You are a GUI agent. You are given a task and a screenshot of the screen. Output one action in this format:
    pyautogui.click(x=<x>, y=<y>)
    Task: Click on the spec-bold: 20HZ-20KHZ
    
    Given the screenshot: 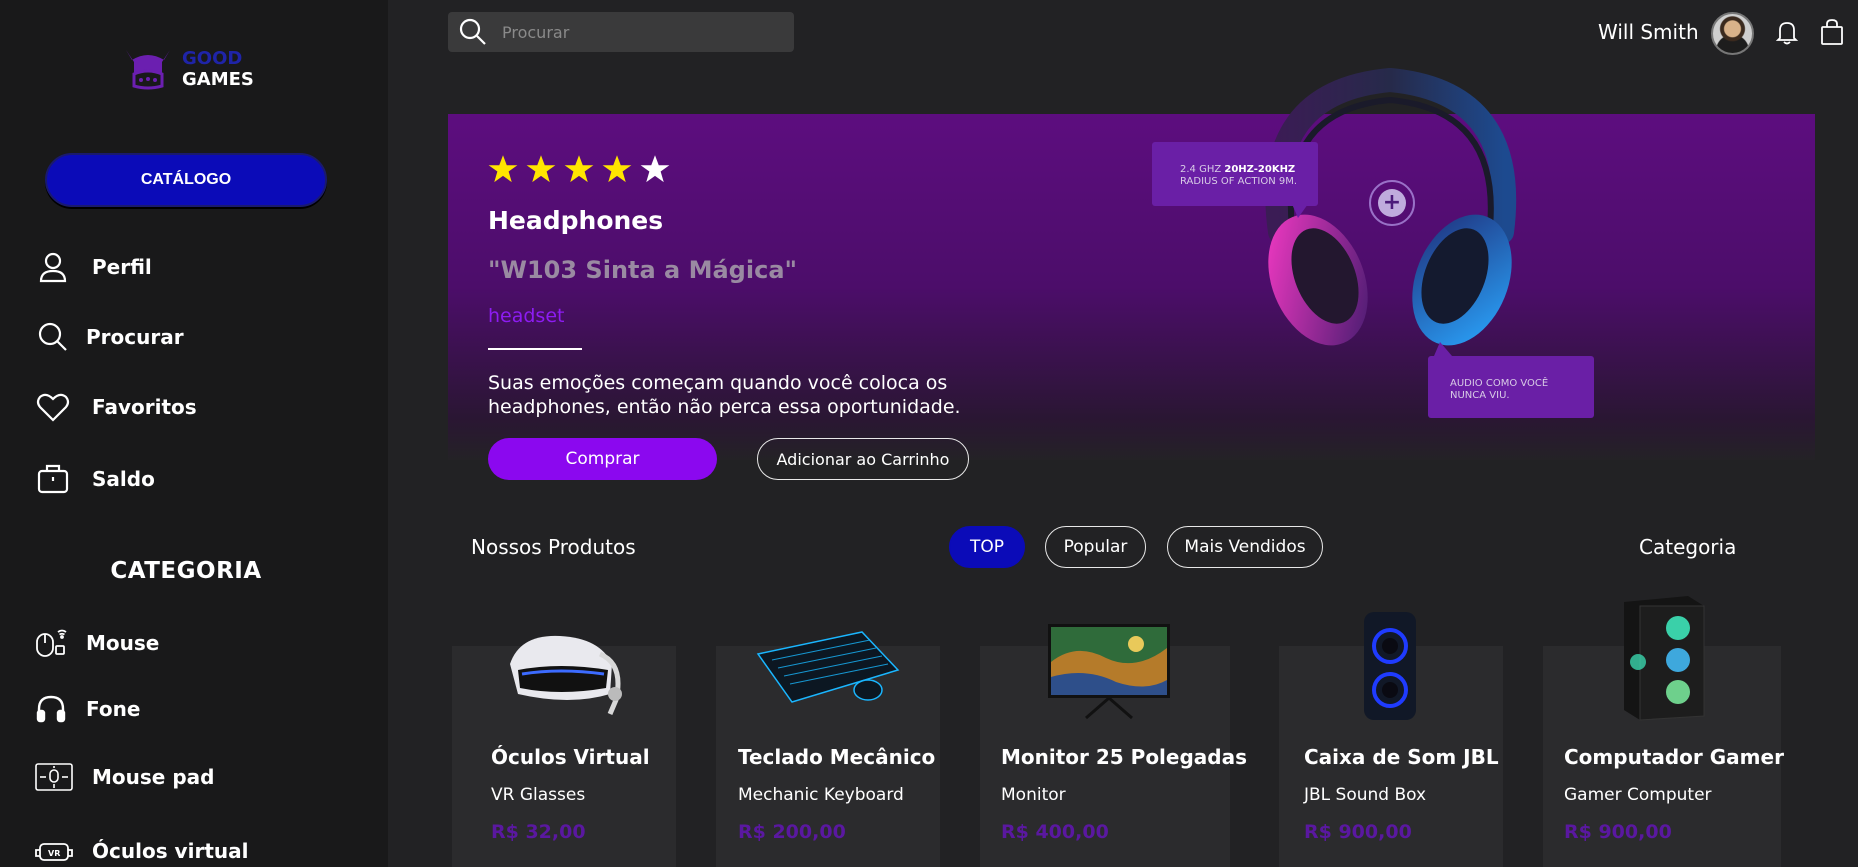 What is the action you would take?
    pyautogui.click(x=1260, y=169)
    